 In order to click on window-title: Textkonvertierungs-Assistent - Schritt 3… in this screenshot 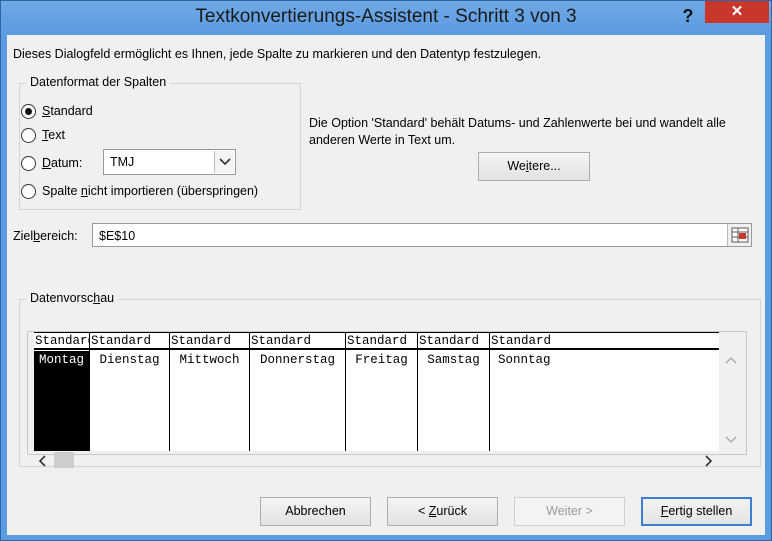, I will do `click(386, 16)`.